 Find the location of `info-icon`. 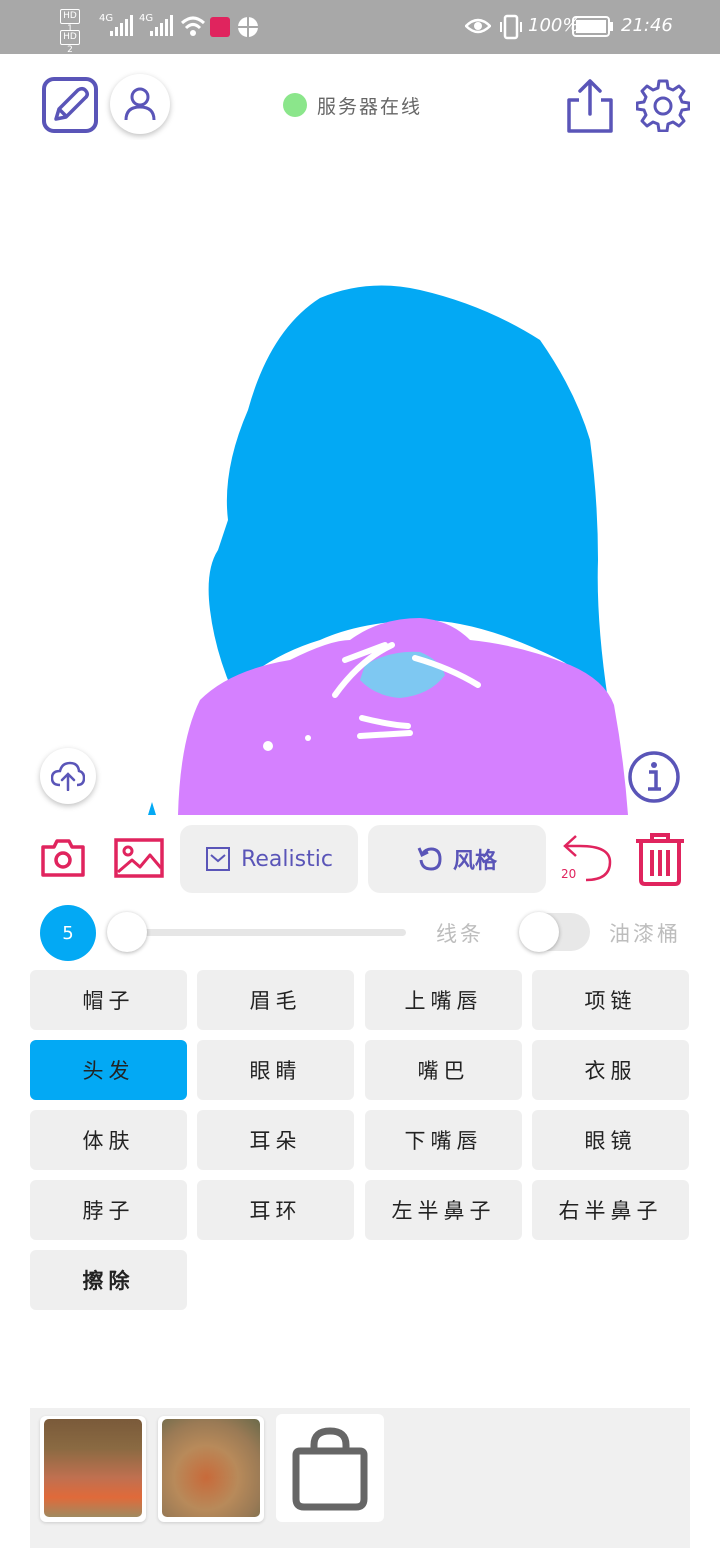

info-icon is located at coordinates (654, 777).